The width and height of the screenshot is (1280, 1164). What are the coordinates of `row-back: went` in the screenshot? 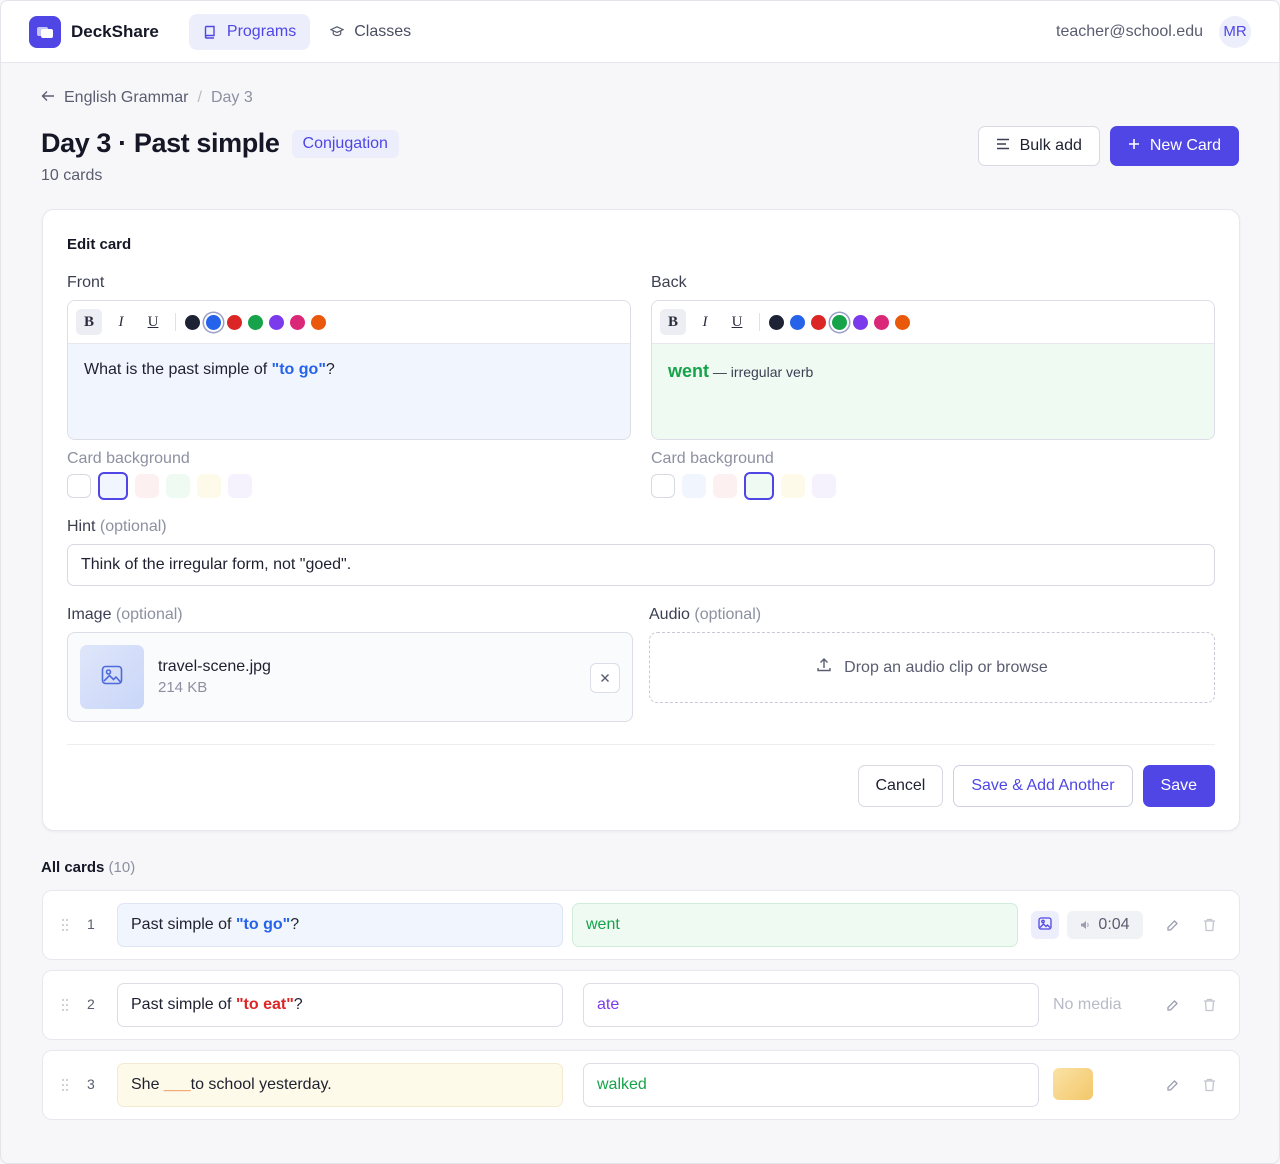 It's located at (795, 925).